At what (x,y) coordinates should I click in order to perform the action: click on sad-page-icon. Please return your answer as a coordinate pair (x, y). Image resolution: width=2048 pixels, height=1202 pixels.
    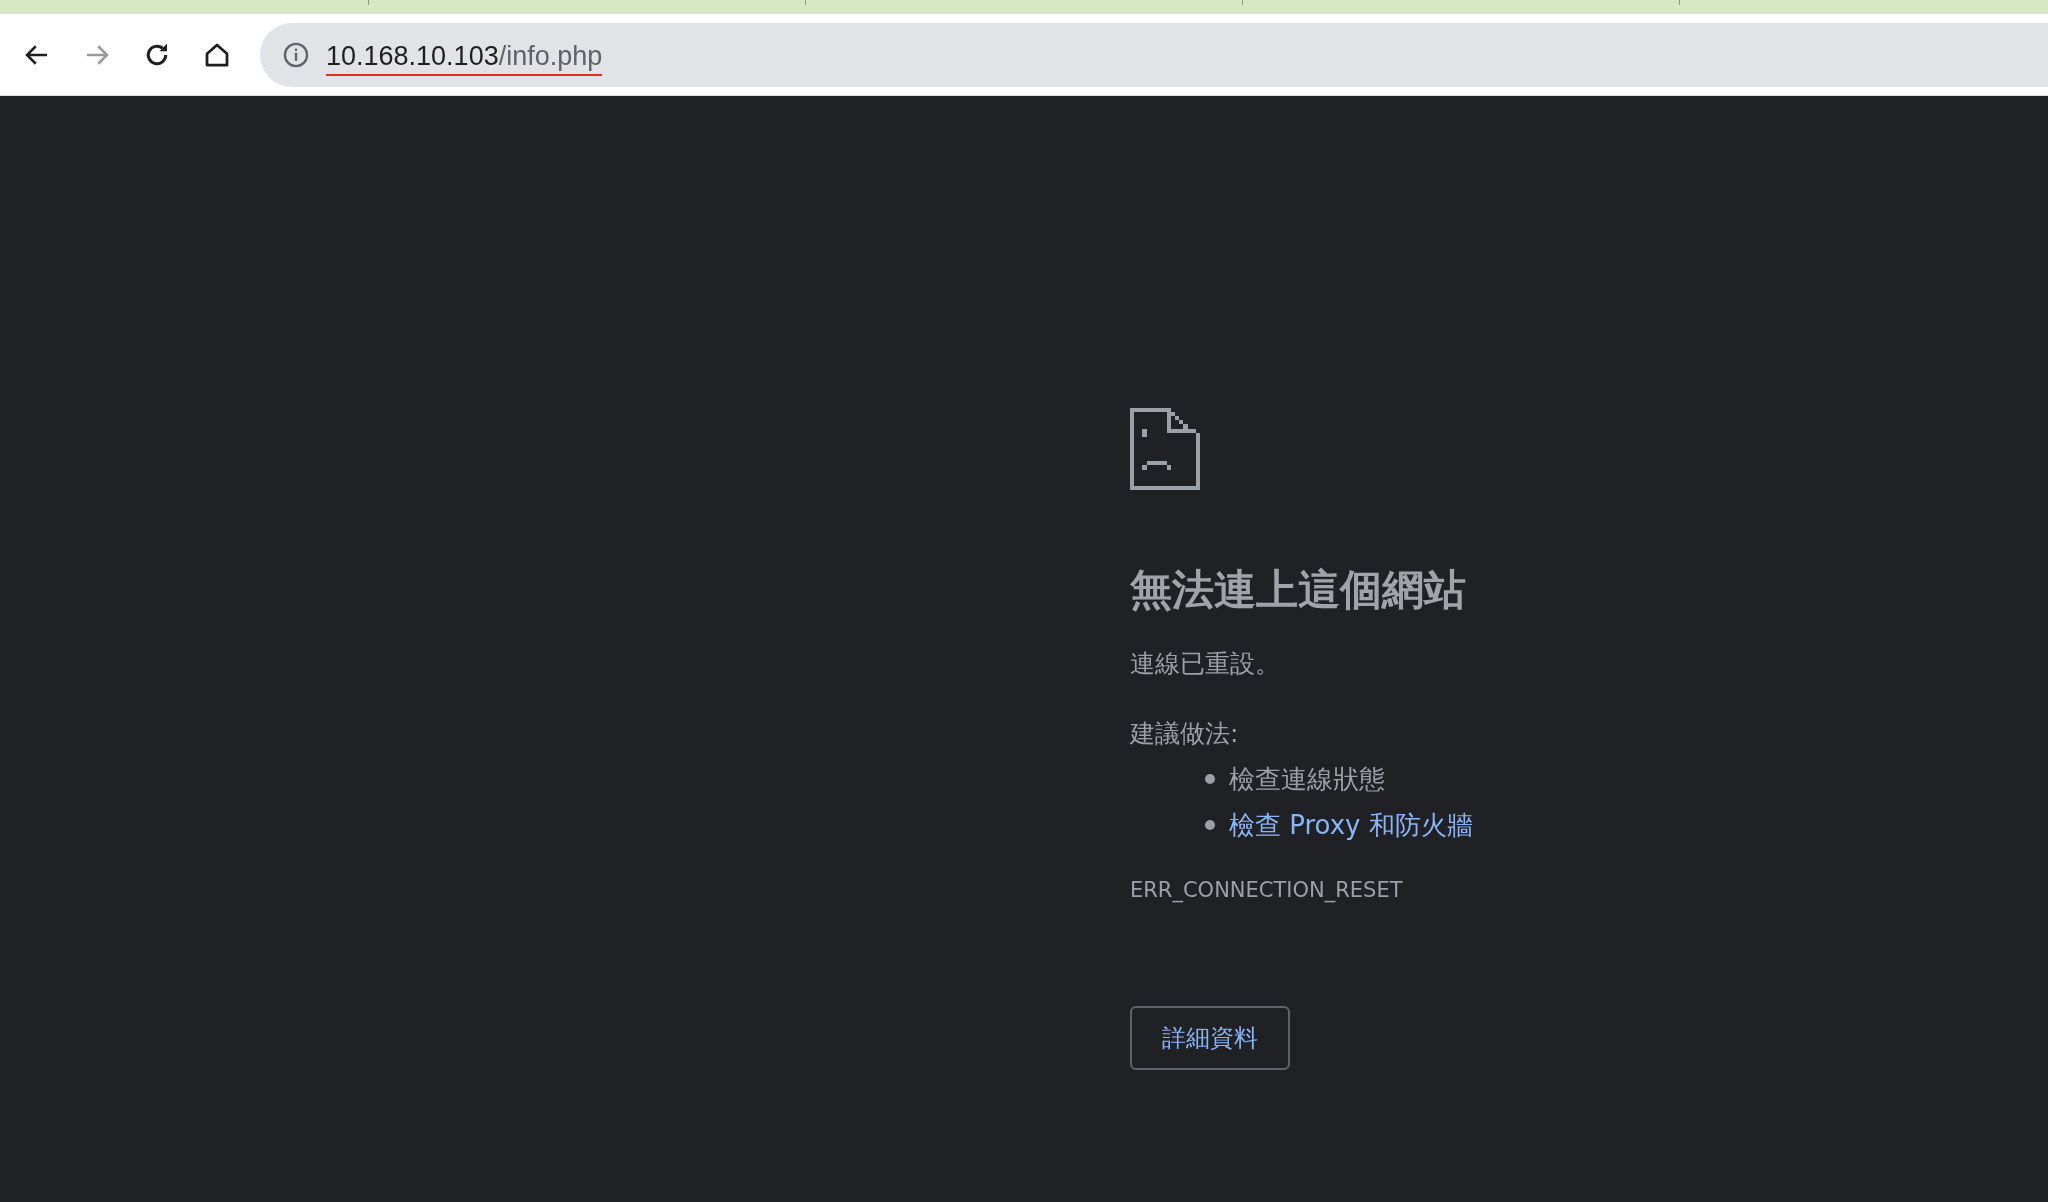
    Looking at the image, I should click on (1165, 449).